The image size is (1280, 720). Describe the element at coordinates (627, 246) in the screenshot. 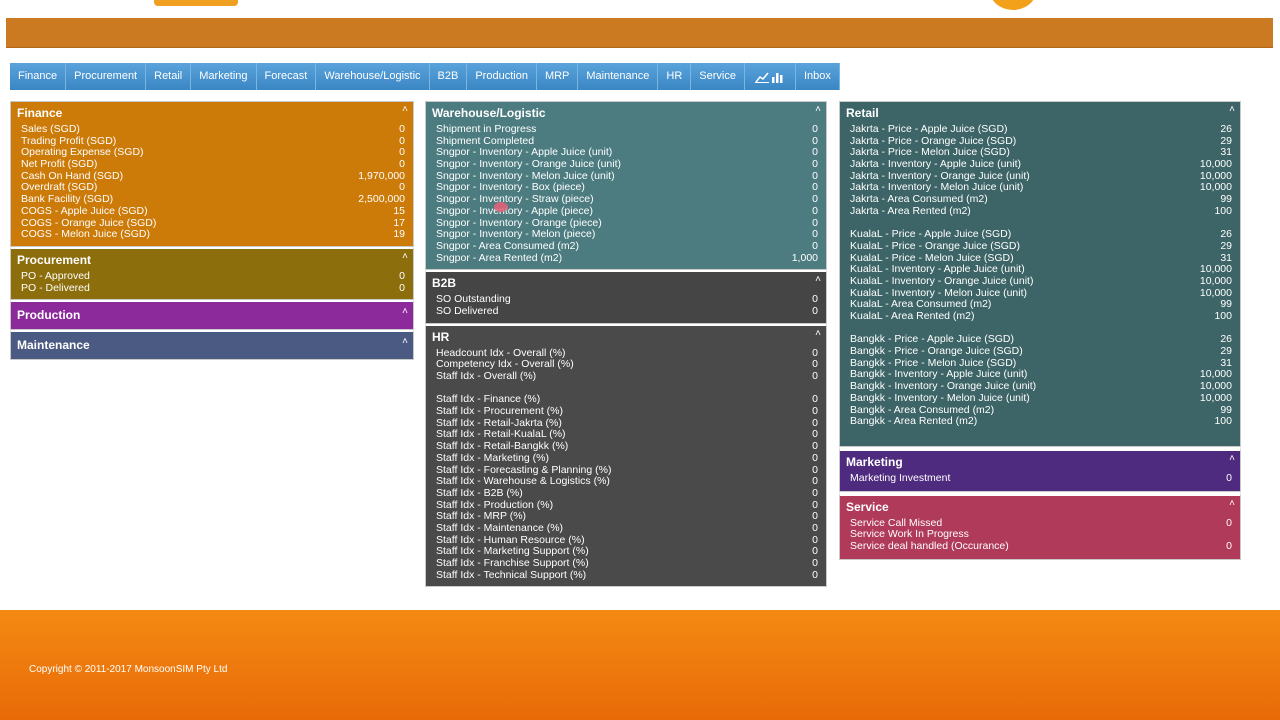

I see `metric-row: Sngpor - Area Consumed (m2) 0` at that location.